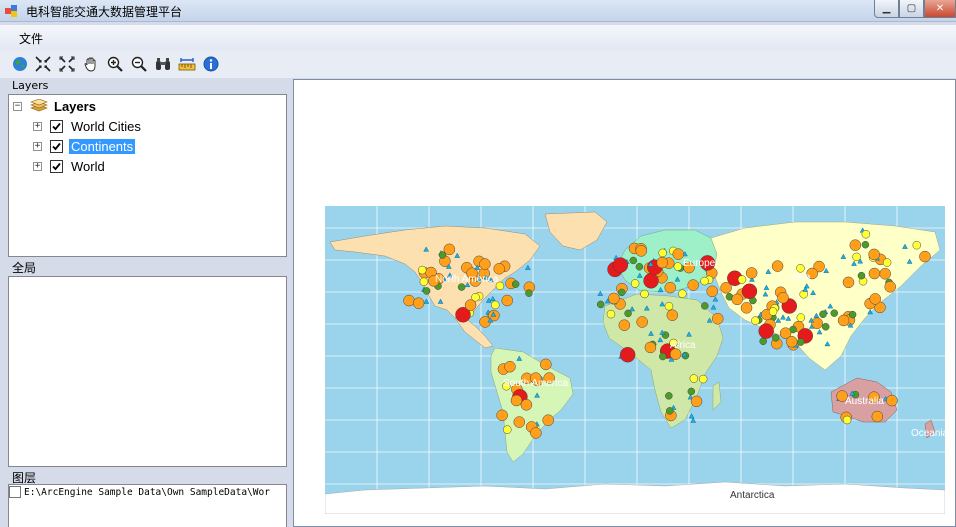 This screenshot has width=956, height=527. I want to click on fixed-zoom-out-button, so click(67, 64).